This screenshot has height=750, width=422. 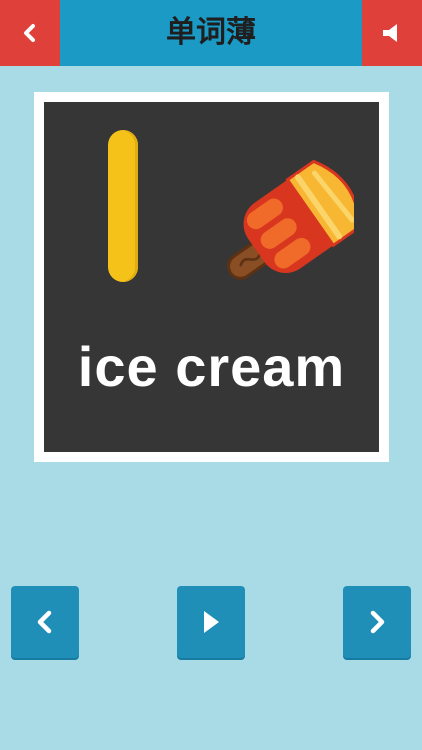 What do you see at coordinates (123, 206) in the screenshot?
I see `letter-illustration` at bounding box center [123, 206].